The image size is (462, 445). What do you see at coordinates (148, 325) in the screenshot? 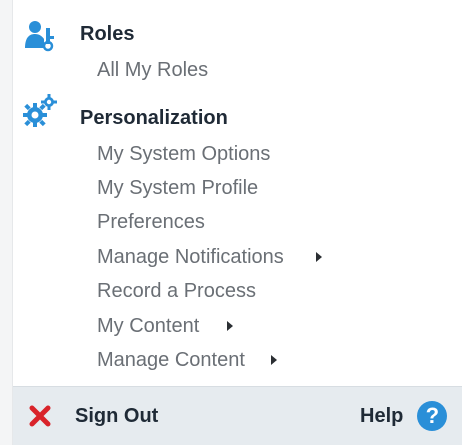
I see `menu-item-label: My Content` at bounding box center [148, 325].